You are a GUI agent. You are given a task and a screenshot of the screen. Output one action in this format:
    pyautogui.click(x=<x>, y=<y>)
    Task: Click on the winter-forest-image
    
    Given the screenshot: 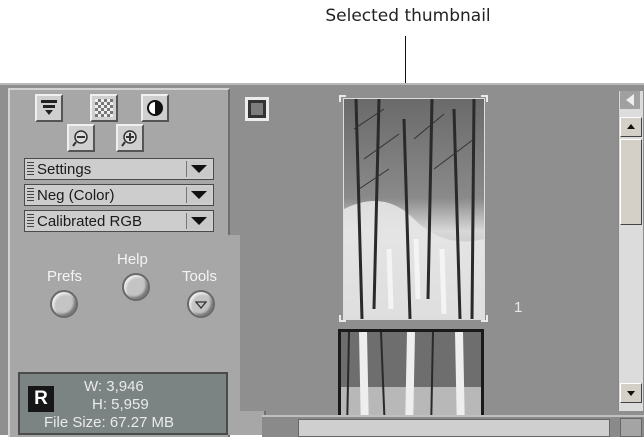 What is the action you would take?
    pyautogui.click(x=414, y=209)
    